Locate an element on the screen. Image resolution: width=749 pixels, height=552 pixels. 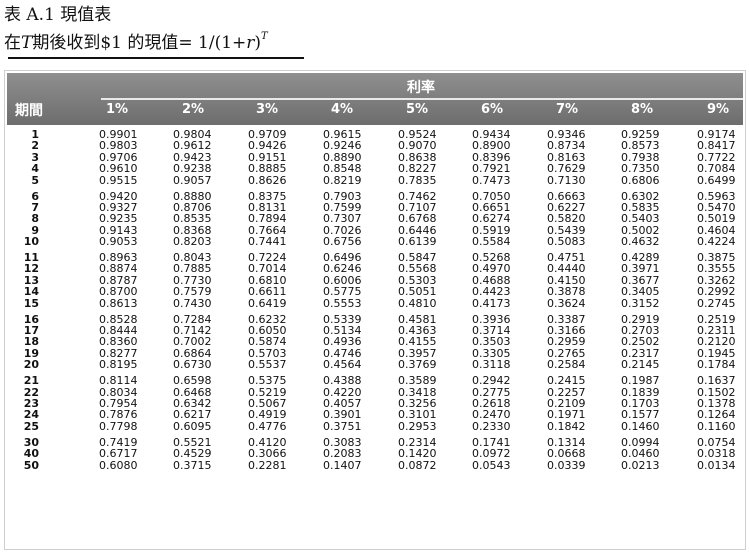
value-cell: 0.4776 is located at coordinates (267, 426).